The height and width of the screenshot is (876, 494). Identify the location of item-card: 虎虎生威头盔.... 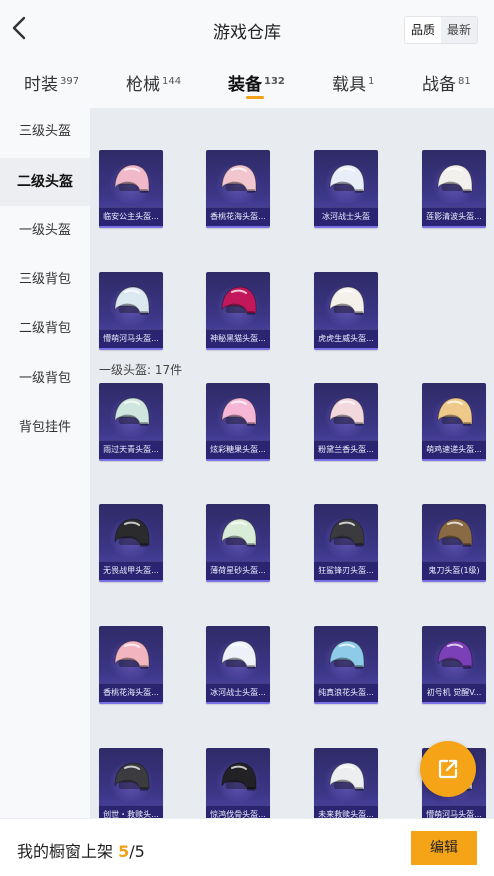
(346, 311).